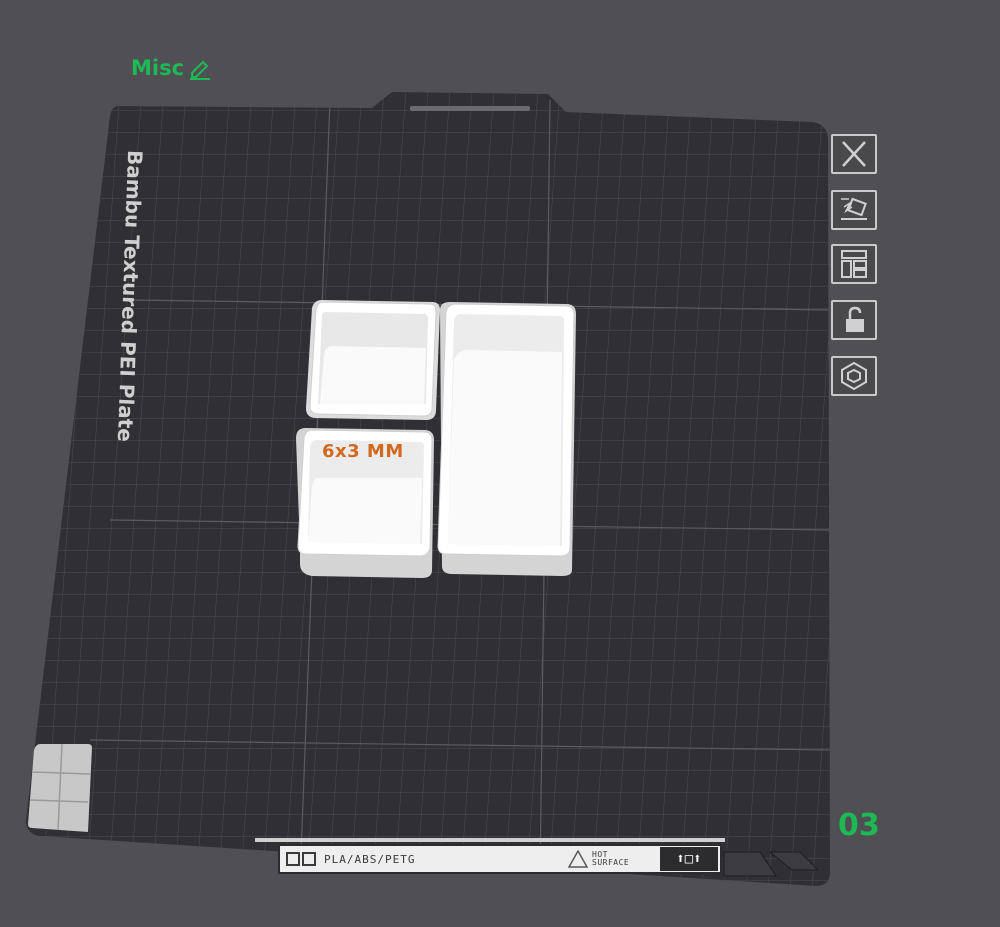 The height and width of the screenshot is (927, 1000). What do you see at coordinates (293, 859) in the screenshot?
I see `printer-logo-icon` at bounding box center [293, 859].